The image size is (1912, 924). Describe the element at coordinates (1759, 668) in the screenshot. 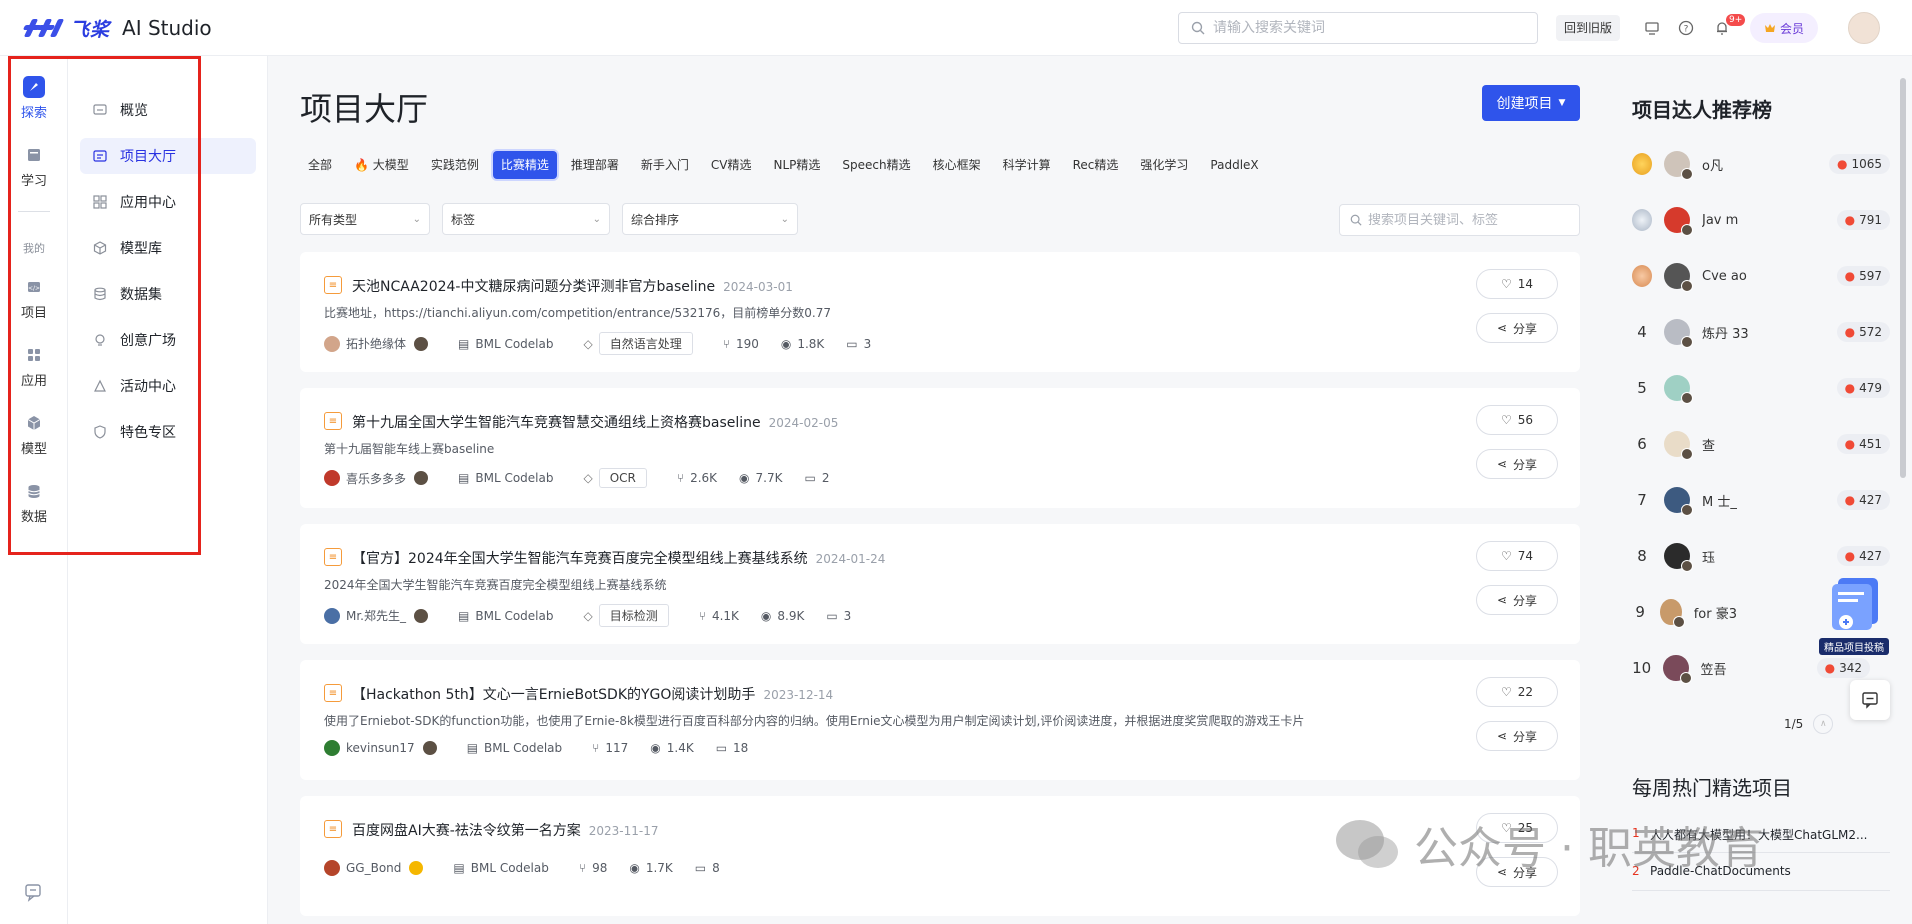

I see `rank-name: 笠吾` at that location.